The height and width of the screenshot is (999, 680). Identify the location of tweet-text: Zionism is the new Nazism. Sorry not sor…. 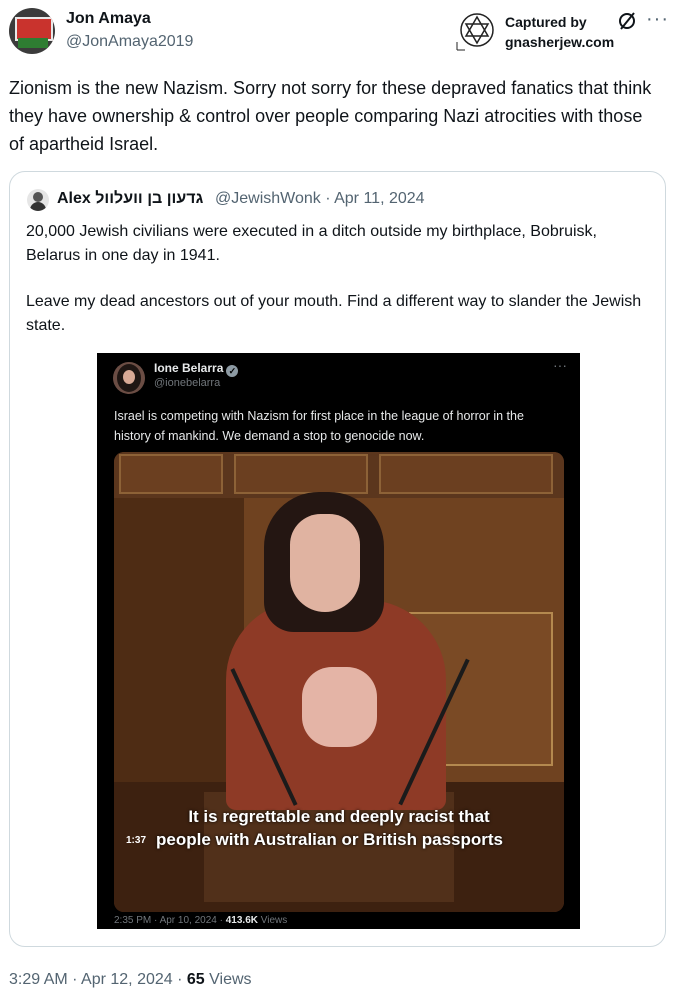
(330, 116).